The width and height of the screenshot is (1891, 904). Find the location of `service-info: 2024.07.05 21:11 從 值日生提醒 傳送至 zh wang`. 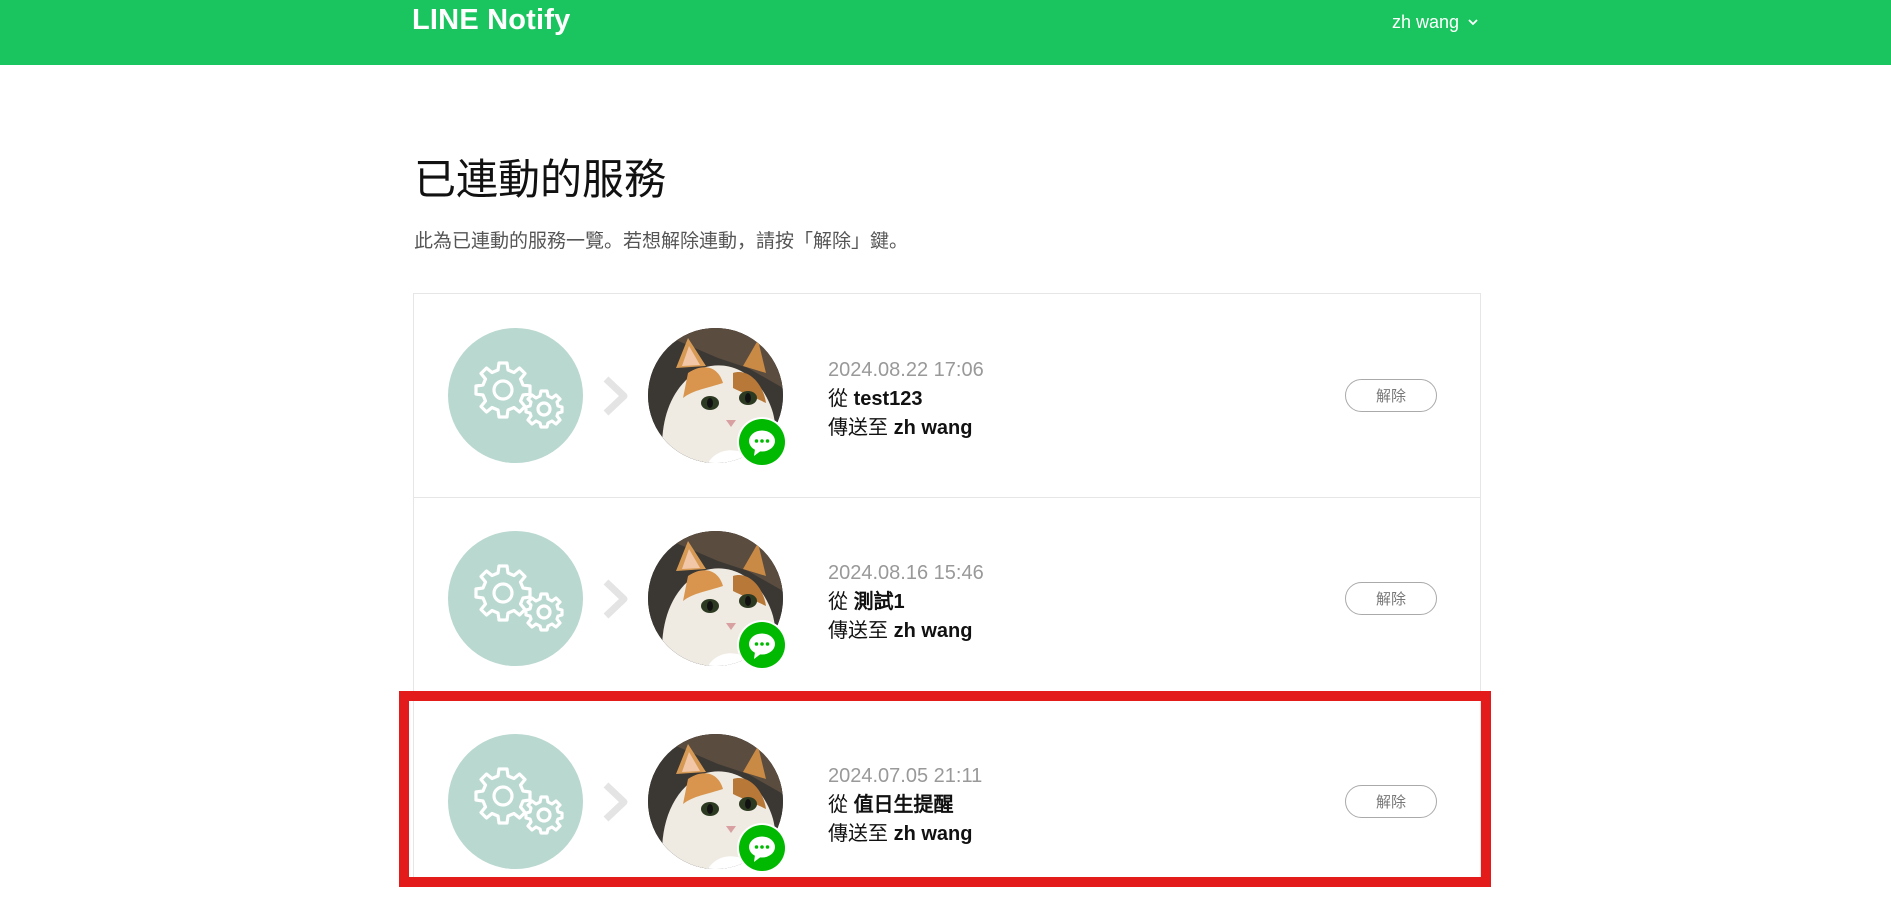

service-info: 2024.07.05 21:11 從 值日生提醒 傳送至 zh wang is located at coordinates (905, 805).